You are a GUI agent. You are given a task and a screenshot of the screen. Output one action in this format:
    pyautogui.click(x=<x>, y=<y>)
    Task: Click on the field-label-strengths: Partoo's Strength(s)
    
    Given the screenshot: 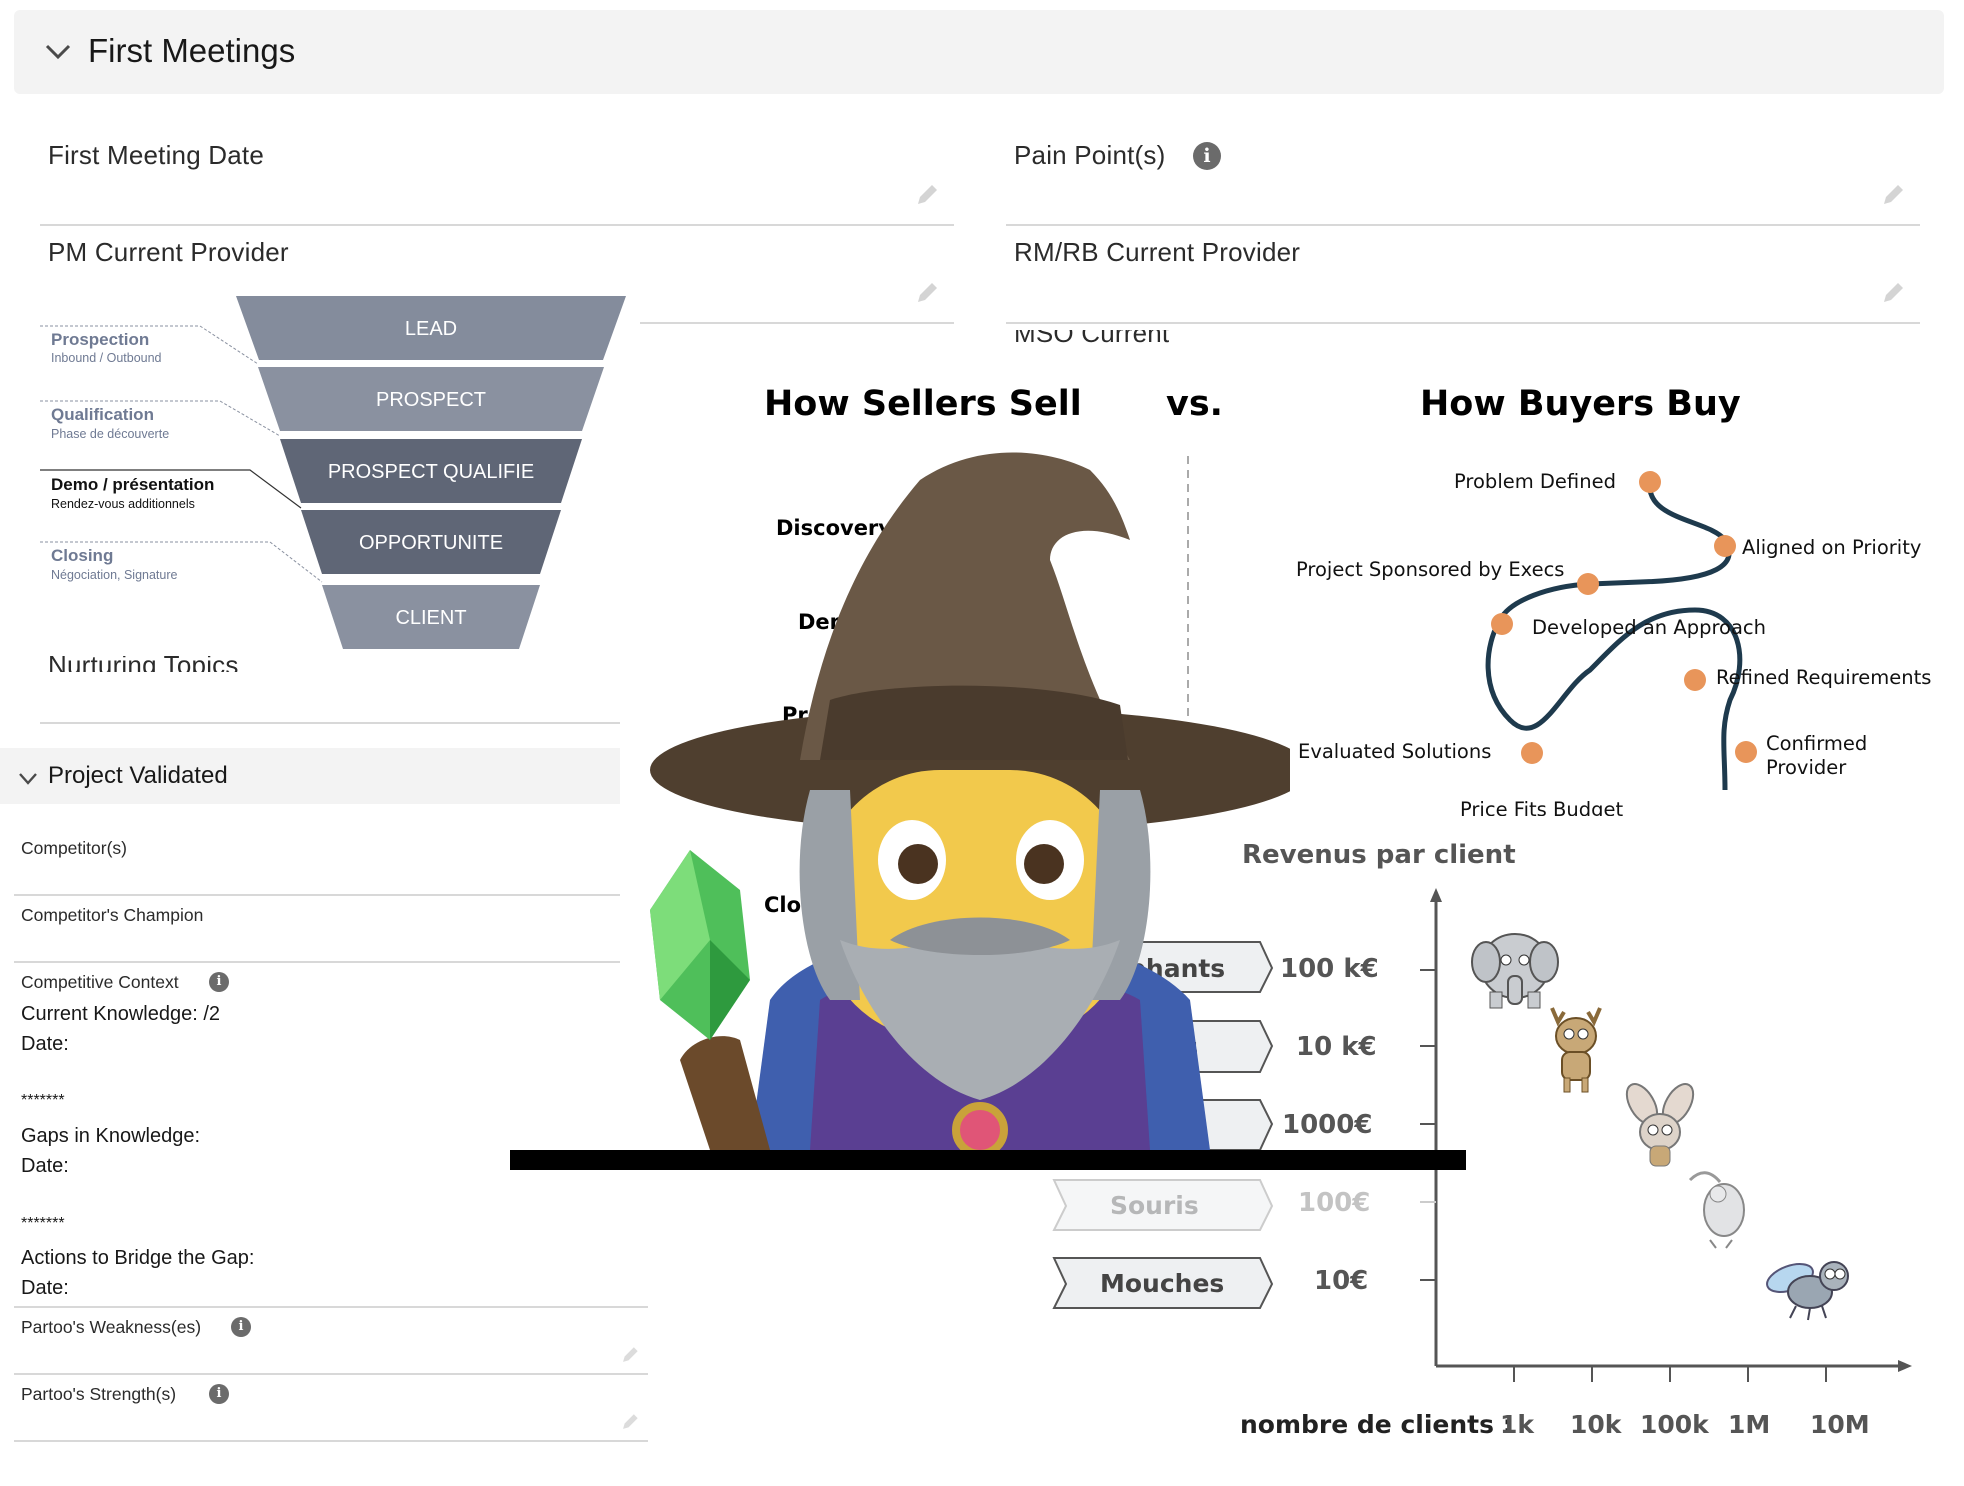 What is the action you would take?
    pyautogui.click(x=99, y=1394)
    